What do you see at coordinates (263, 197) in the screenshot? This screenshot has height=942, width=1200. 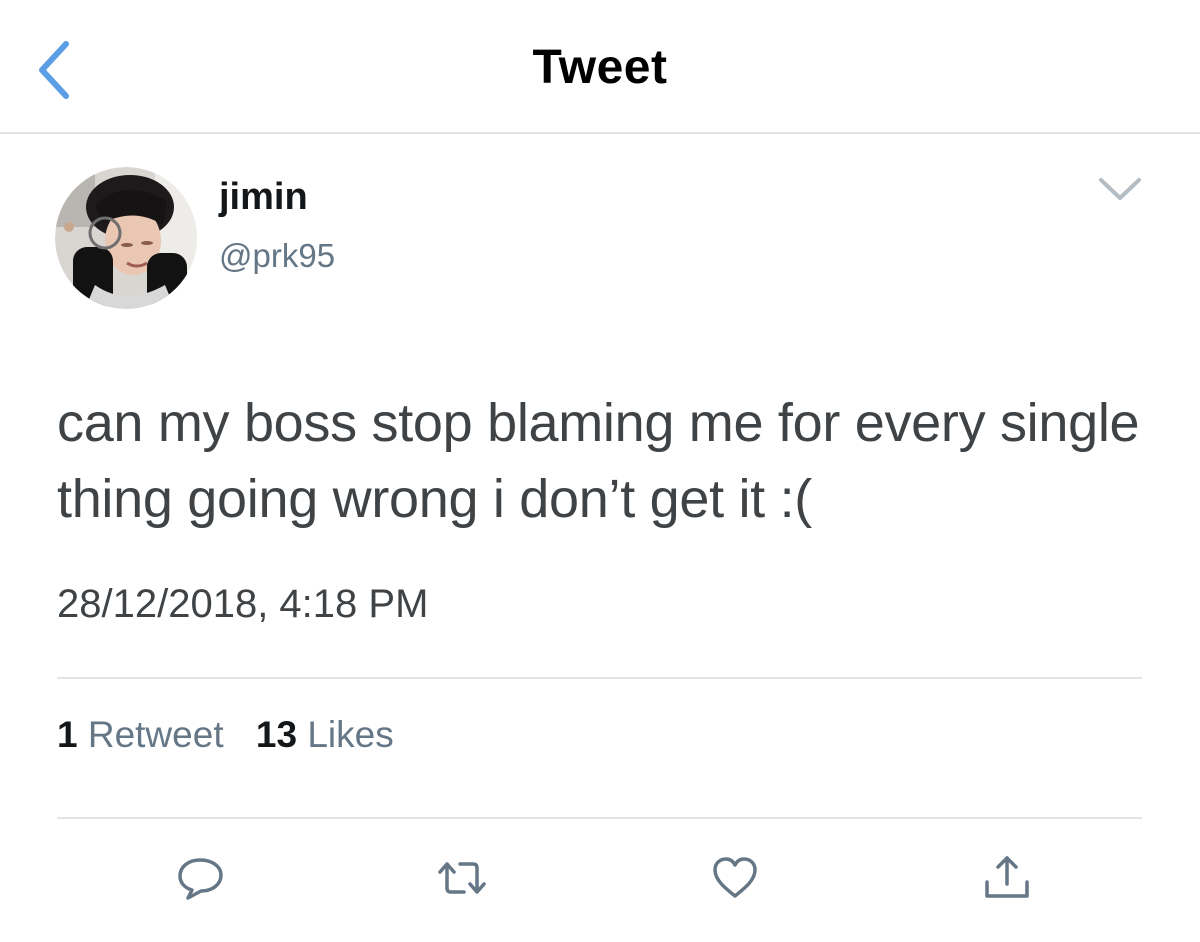 I see `author-display-name: jimin` at bounding box center [263, 197].